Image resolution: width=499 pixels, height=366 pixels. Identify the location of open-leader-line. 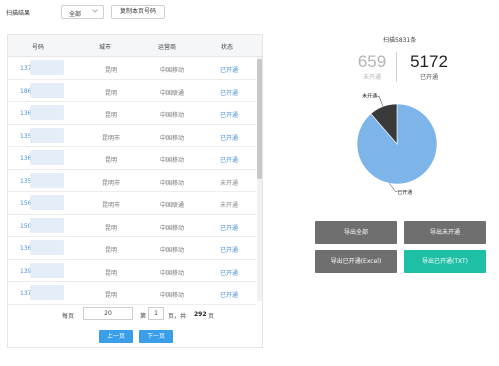
(393, 187).